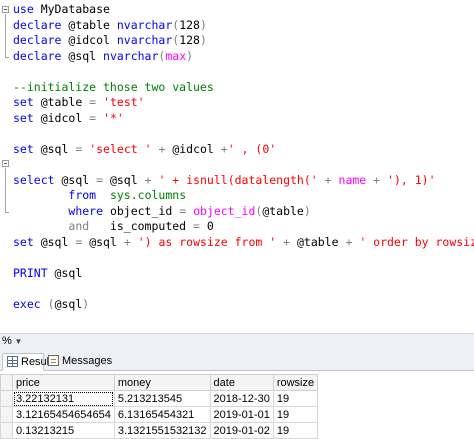  Describe the element at coordinates (12, 361) in the screenshot. I see `grid-icon` at that location.